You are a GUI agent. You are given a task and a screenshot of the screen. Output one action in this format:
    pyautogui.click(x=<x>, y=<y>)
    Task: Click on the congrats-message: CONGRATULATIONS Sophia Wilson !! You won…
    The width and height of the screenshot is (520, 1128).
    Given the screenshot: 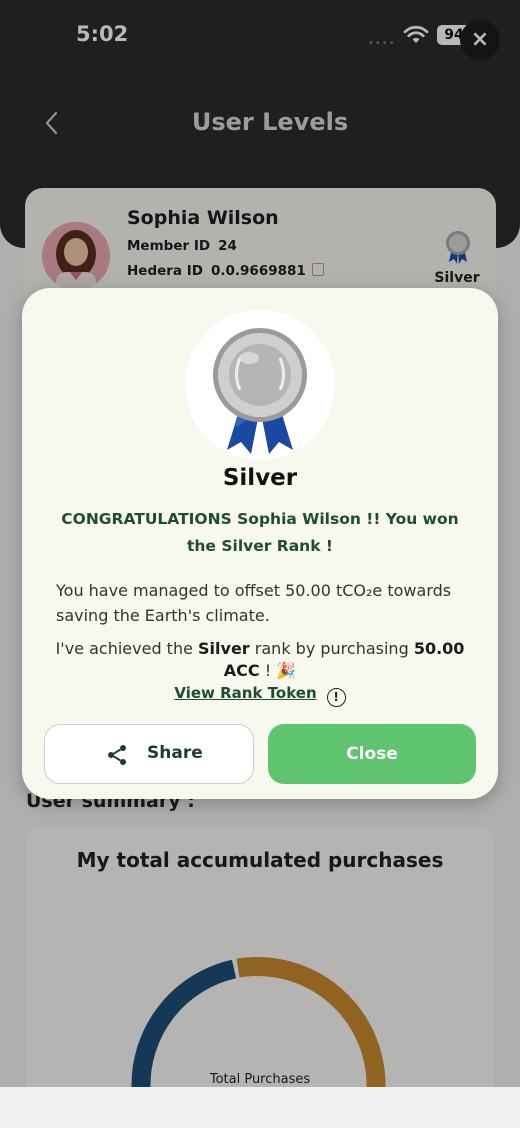 What is the action you would take?
    pyautogui.click(x=260, y=532)
    